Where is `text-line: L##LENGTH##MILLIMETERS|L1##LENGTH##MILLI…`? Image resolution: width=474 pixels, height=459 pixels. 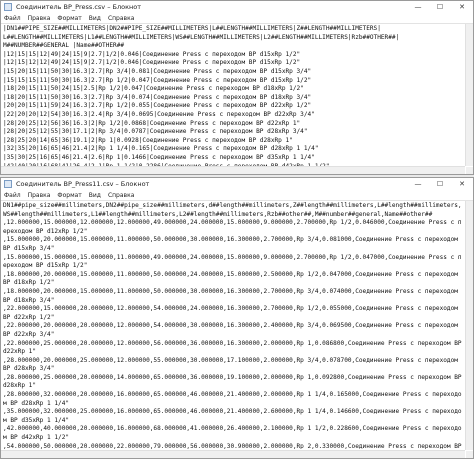
text-line: L##LENGTH##MILLIMETERS|L1##LENGTH##MILLI… is located at coordinates (201, 37).